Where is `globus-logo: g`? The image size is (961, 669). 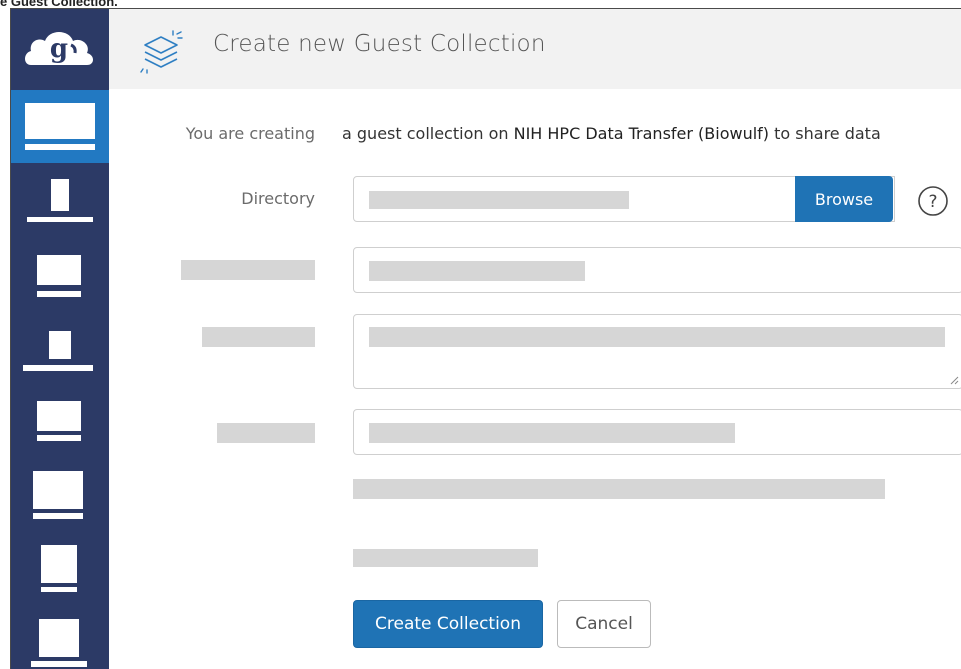
globus-logo: g is located at coordinates (60, 48).